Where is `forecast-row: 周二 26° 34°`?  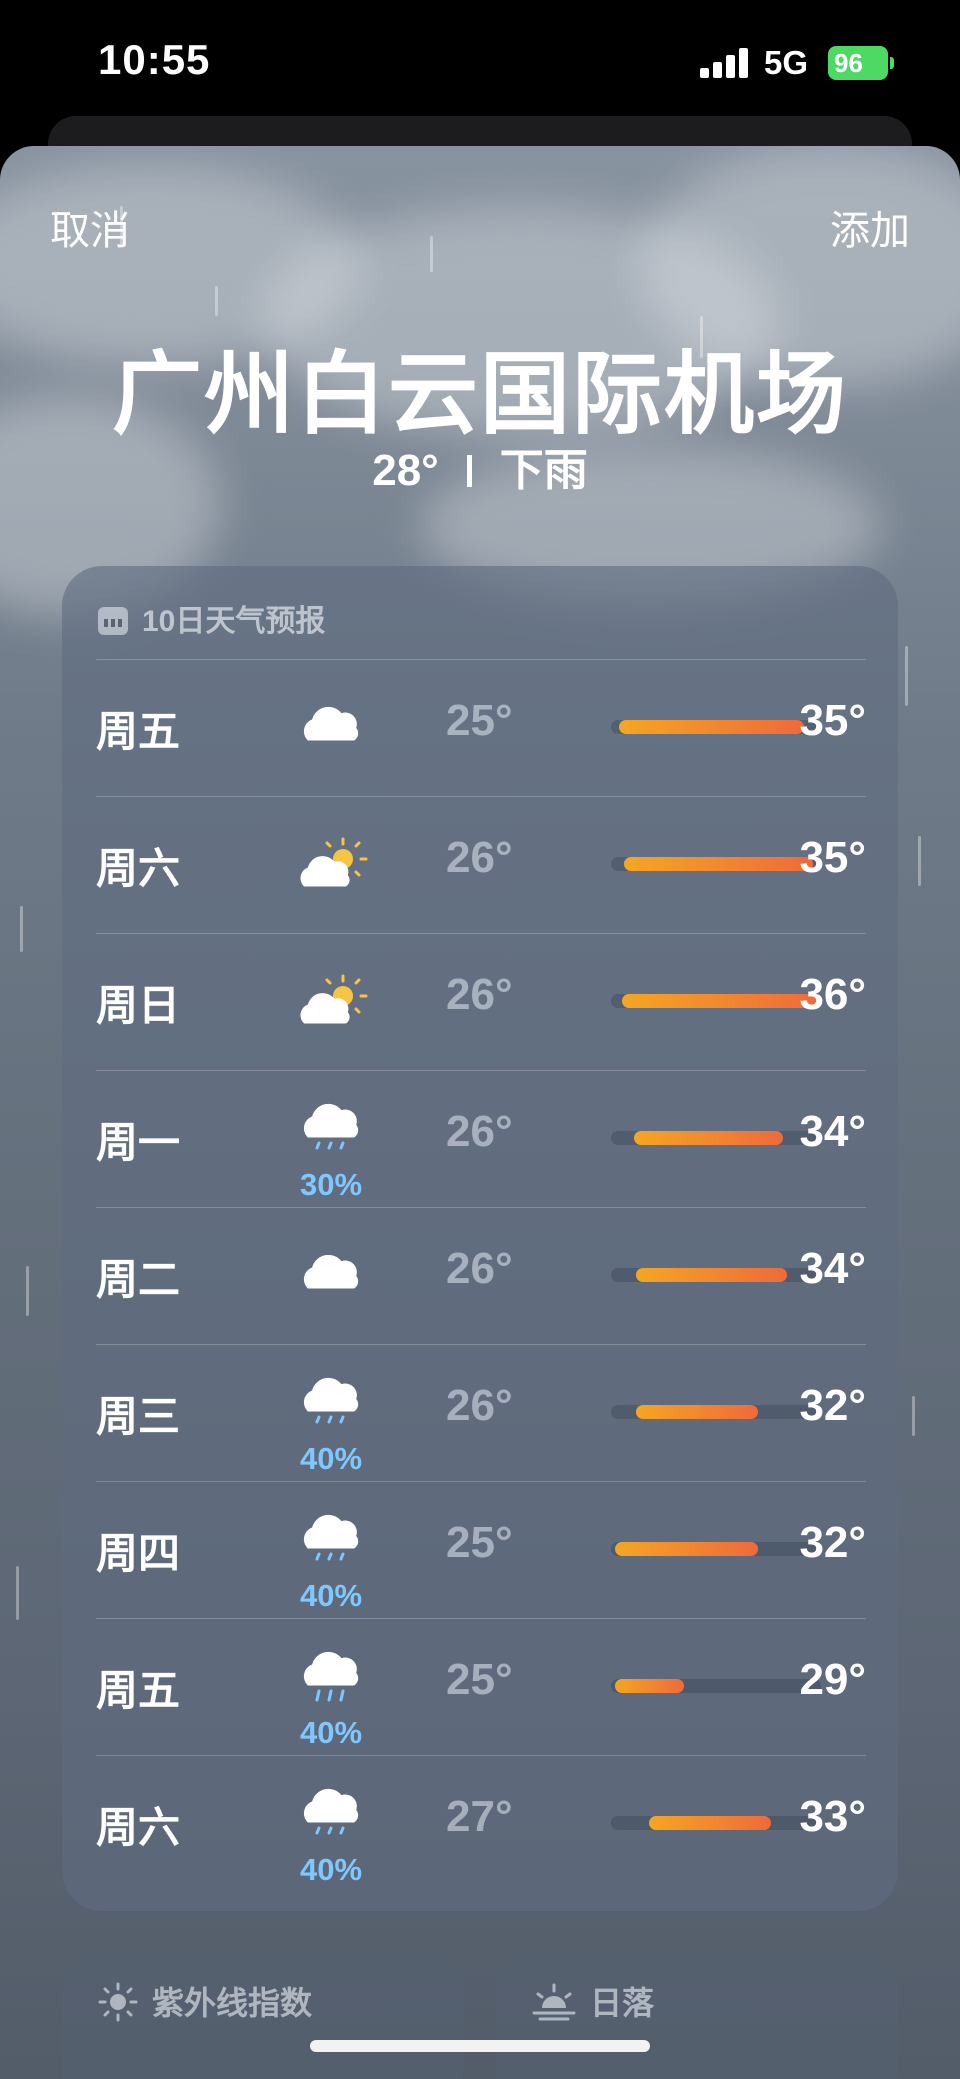 forecast-row: 周二 26° 34° is located at coordinates (481, 1276).